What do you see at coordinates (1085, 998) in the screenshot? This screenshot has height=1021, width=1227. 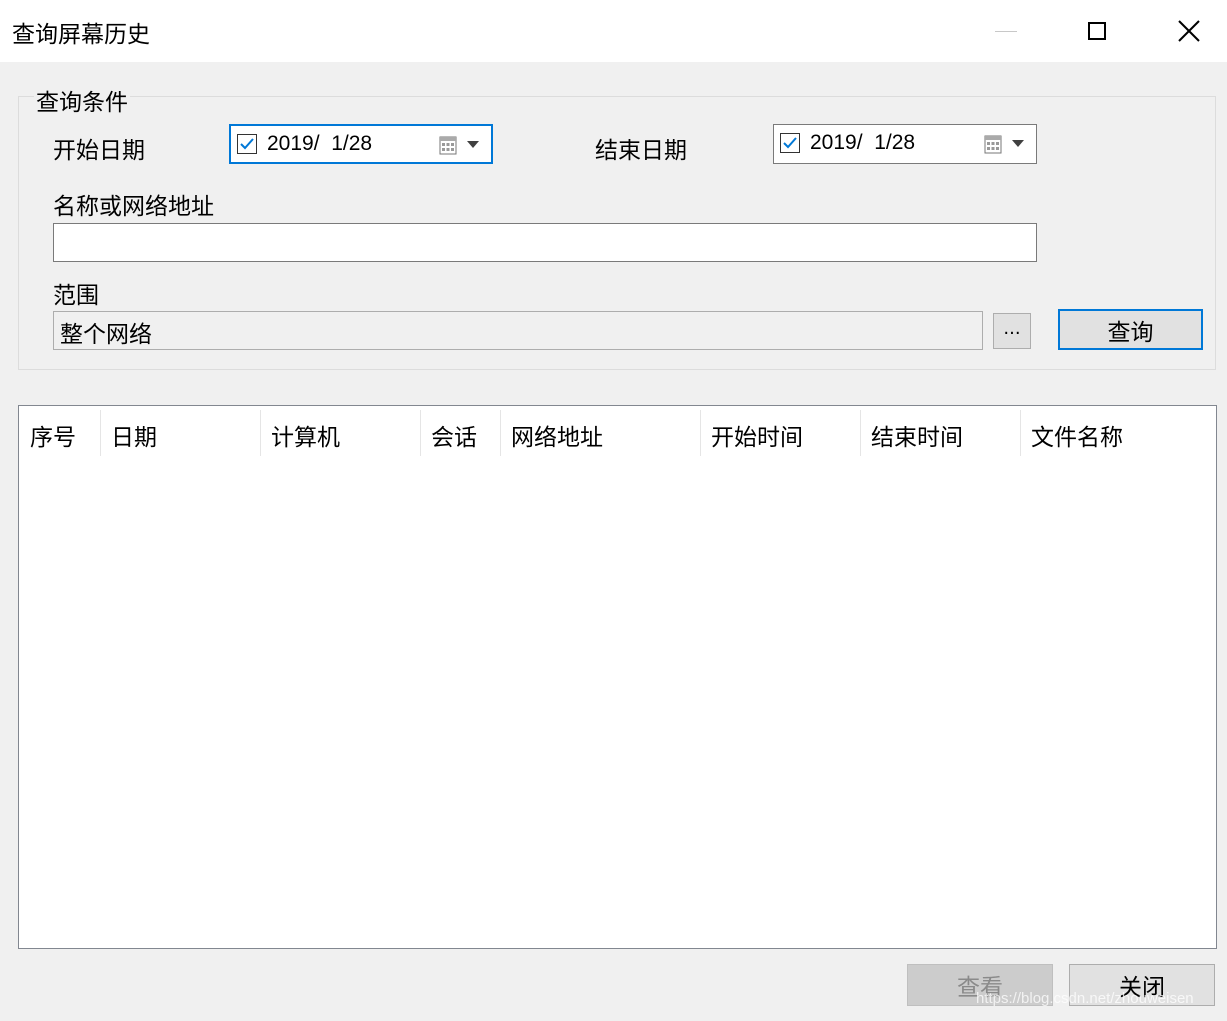 I see `watermark-text: https://blog.csdn.net/zhouweisen` at bounding box center [1085, 998].